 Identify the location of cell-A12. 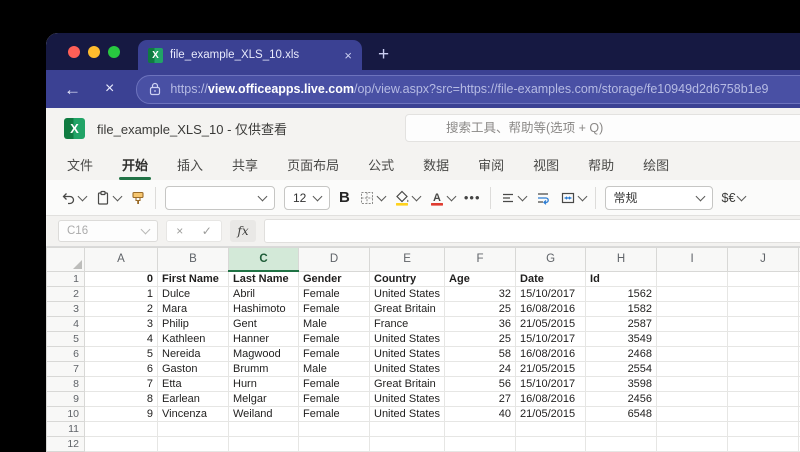
(121, 444).